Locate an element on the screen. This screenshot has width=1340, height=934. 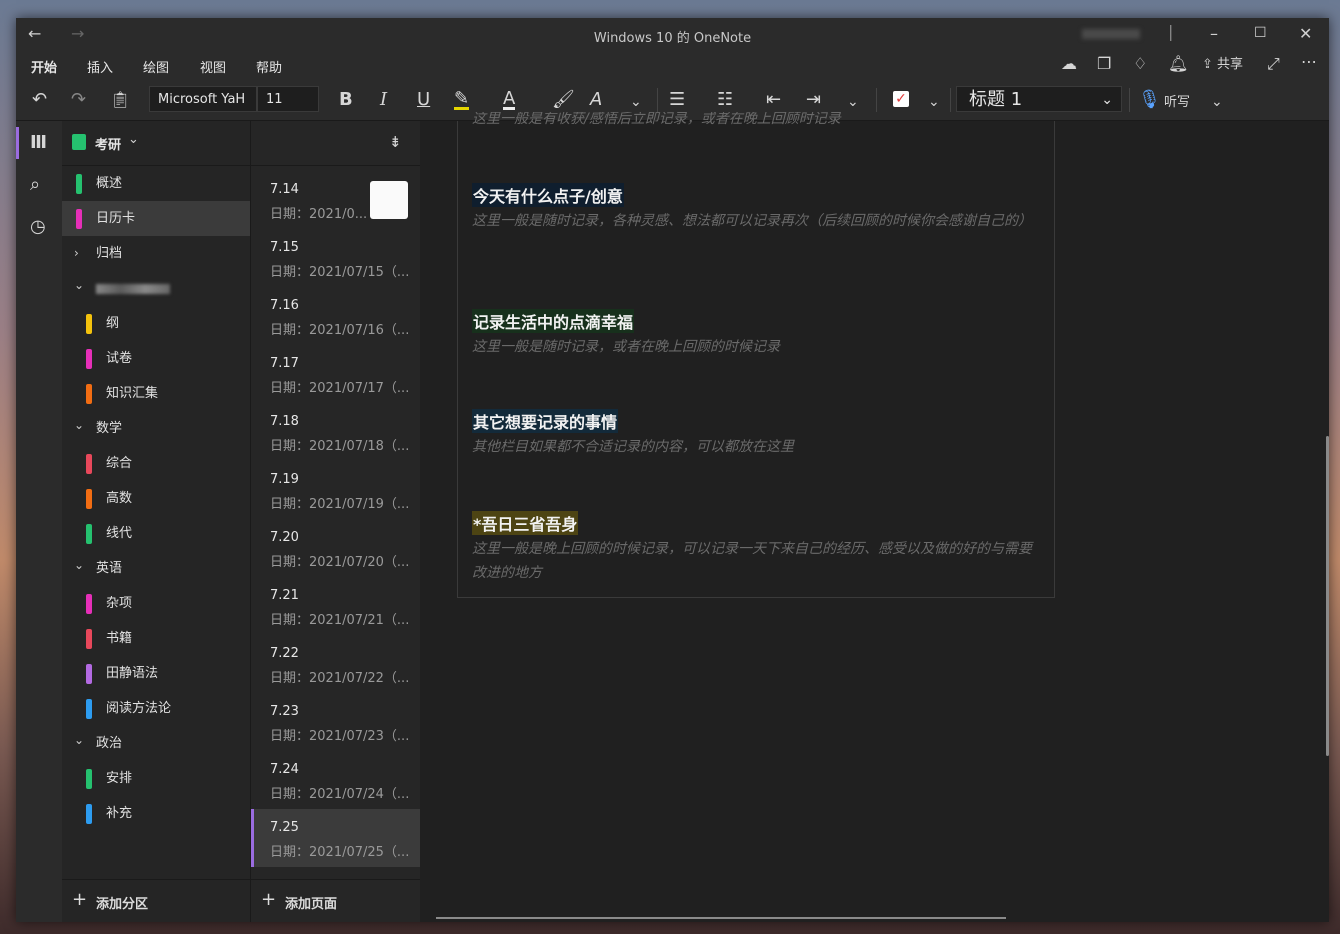
section-item: 补充 is located at coordinates (156, 813).